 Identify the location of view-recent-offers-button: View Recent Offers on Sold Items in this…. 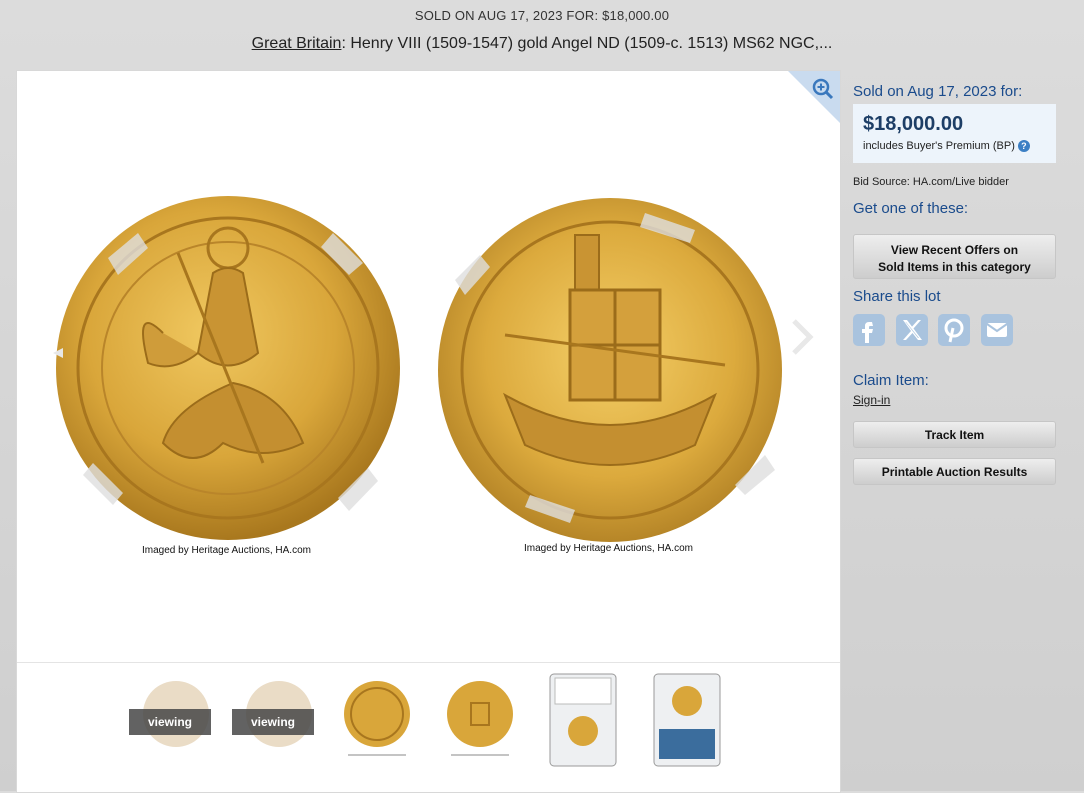
(954, 256).